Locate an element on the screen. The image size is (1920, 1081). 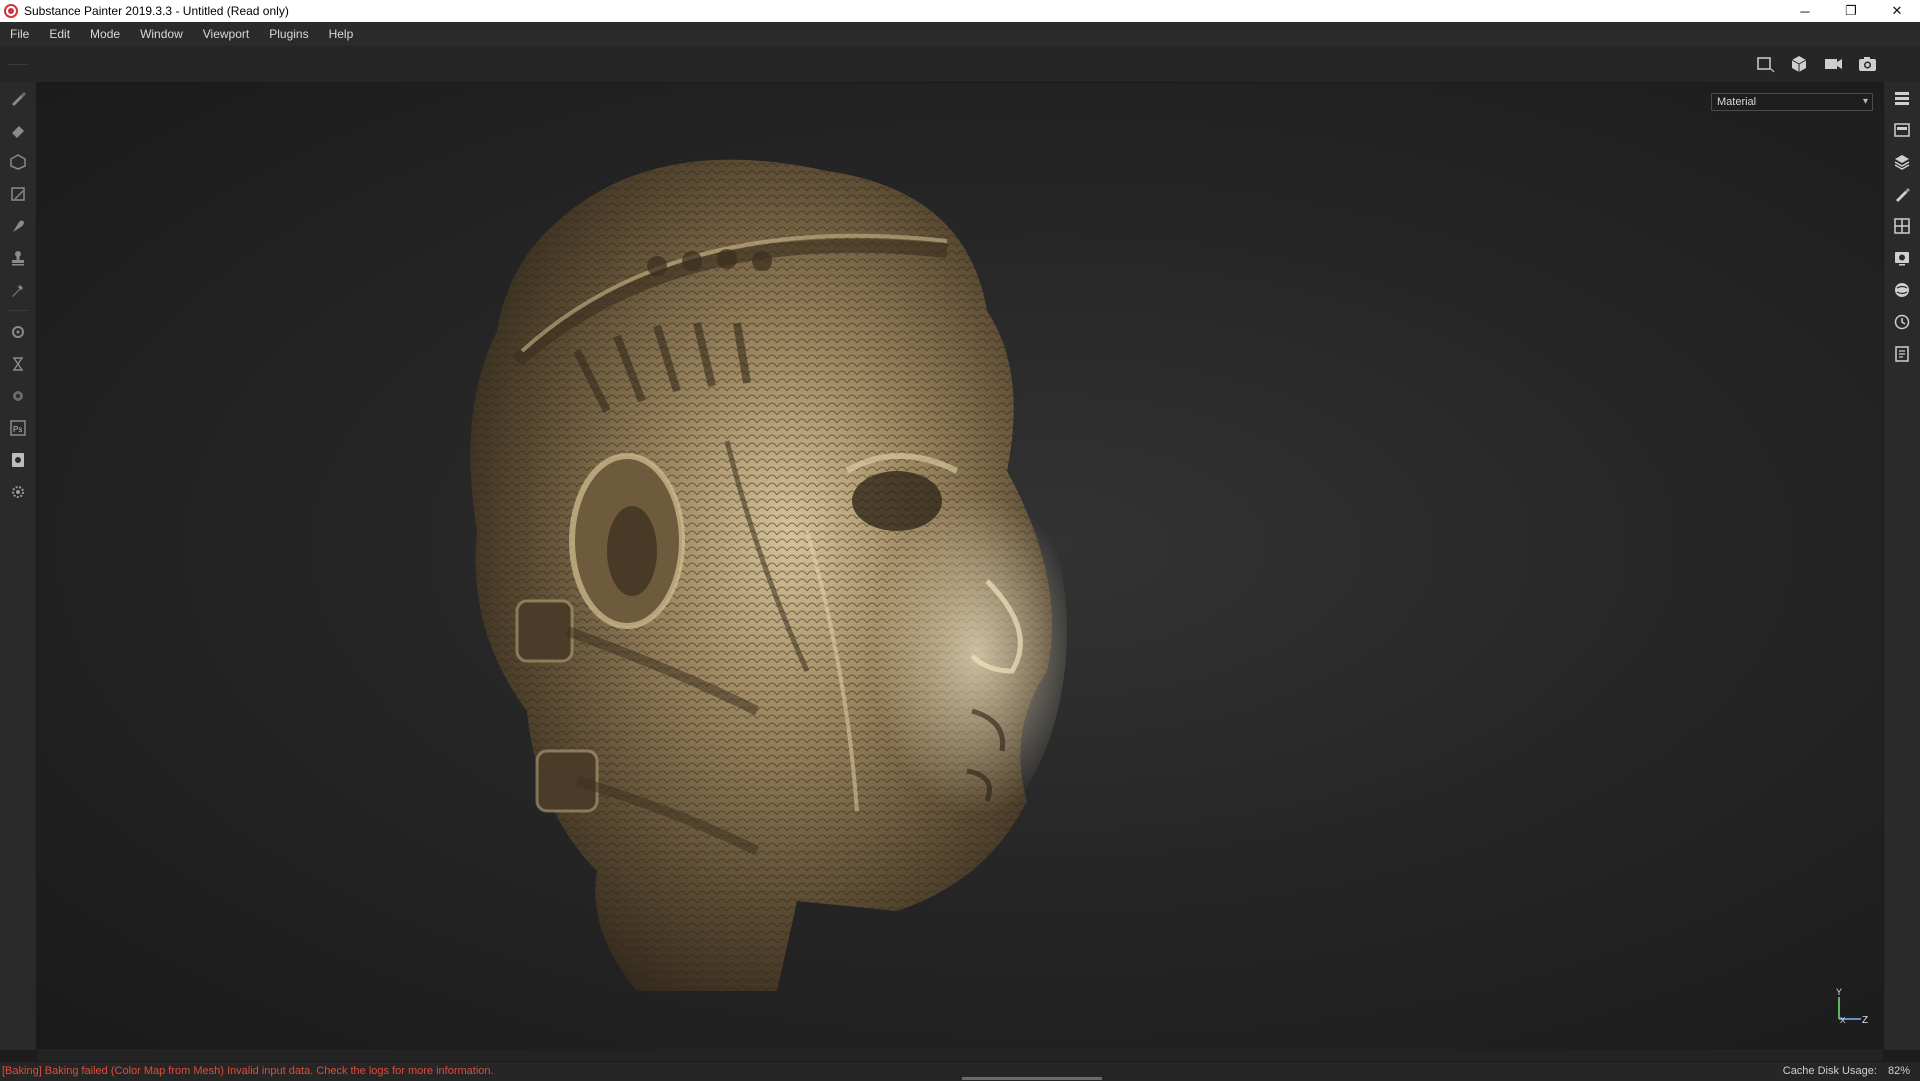
axis-x-label: X is located at coordinates (1843, 1020).